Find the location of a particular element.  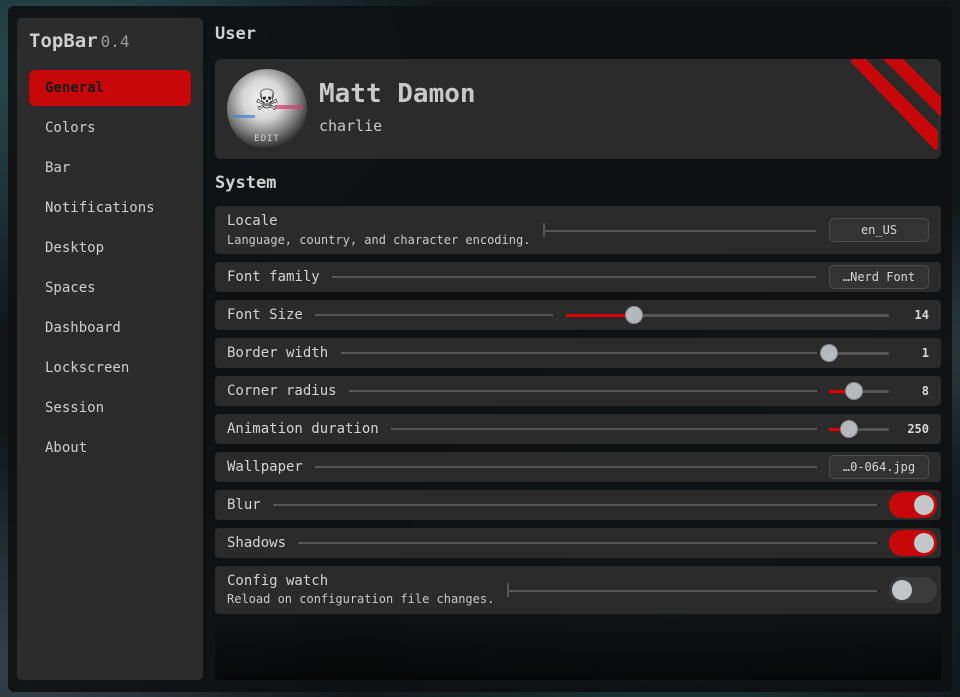

animation-duration-slider is located at coordinates (859, 429).